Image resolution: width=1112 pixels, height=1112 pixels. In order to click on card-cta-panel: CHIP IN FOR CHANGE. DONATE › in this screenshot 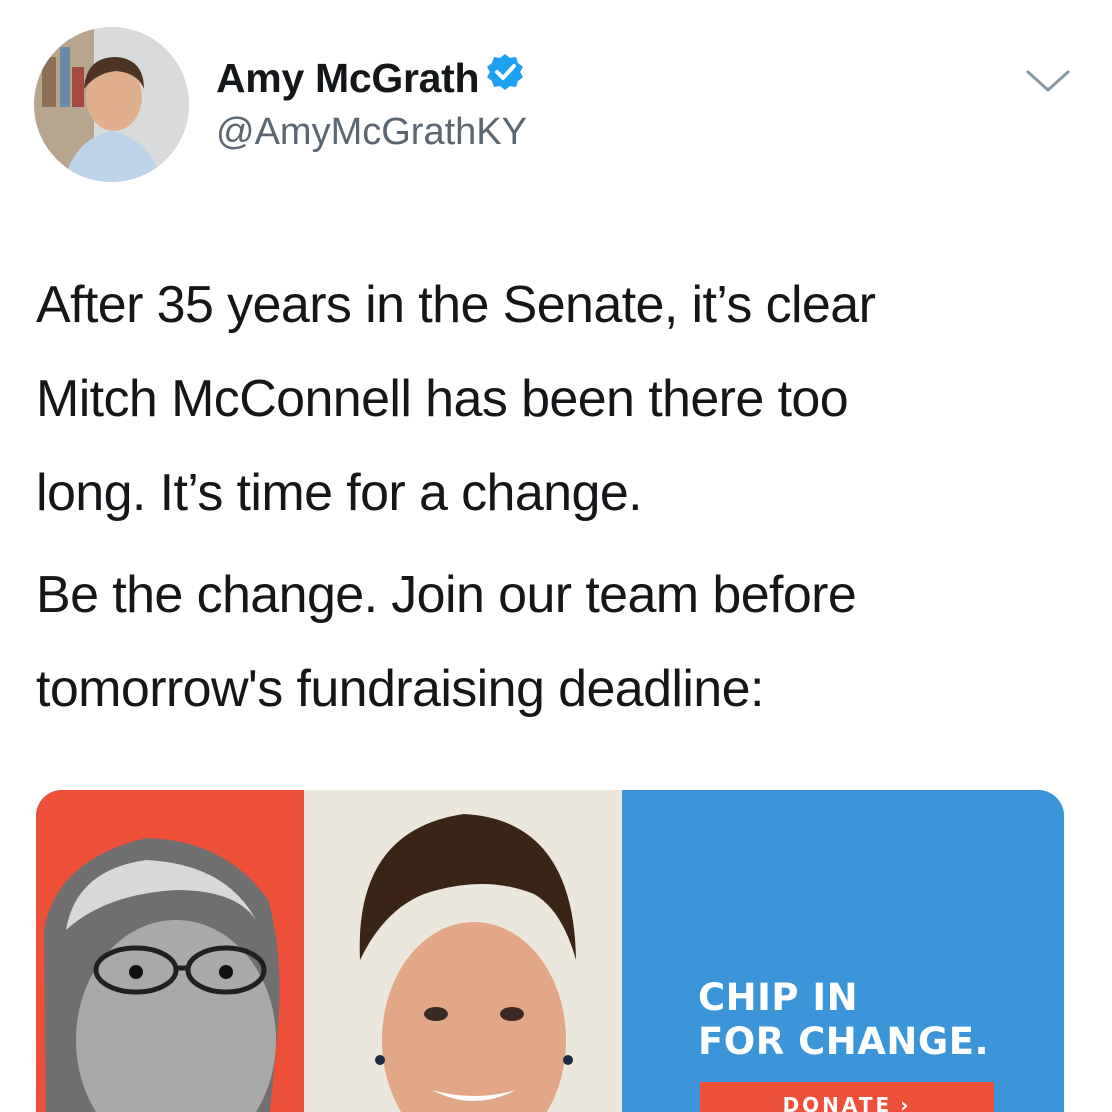, I will do `click(843, 951)`.